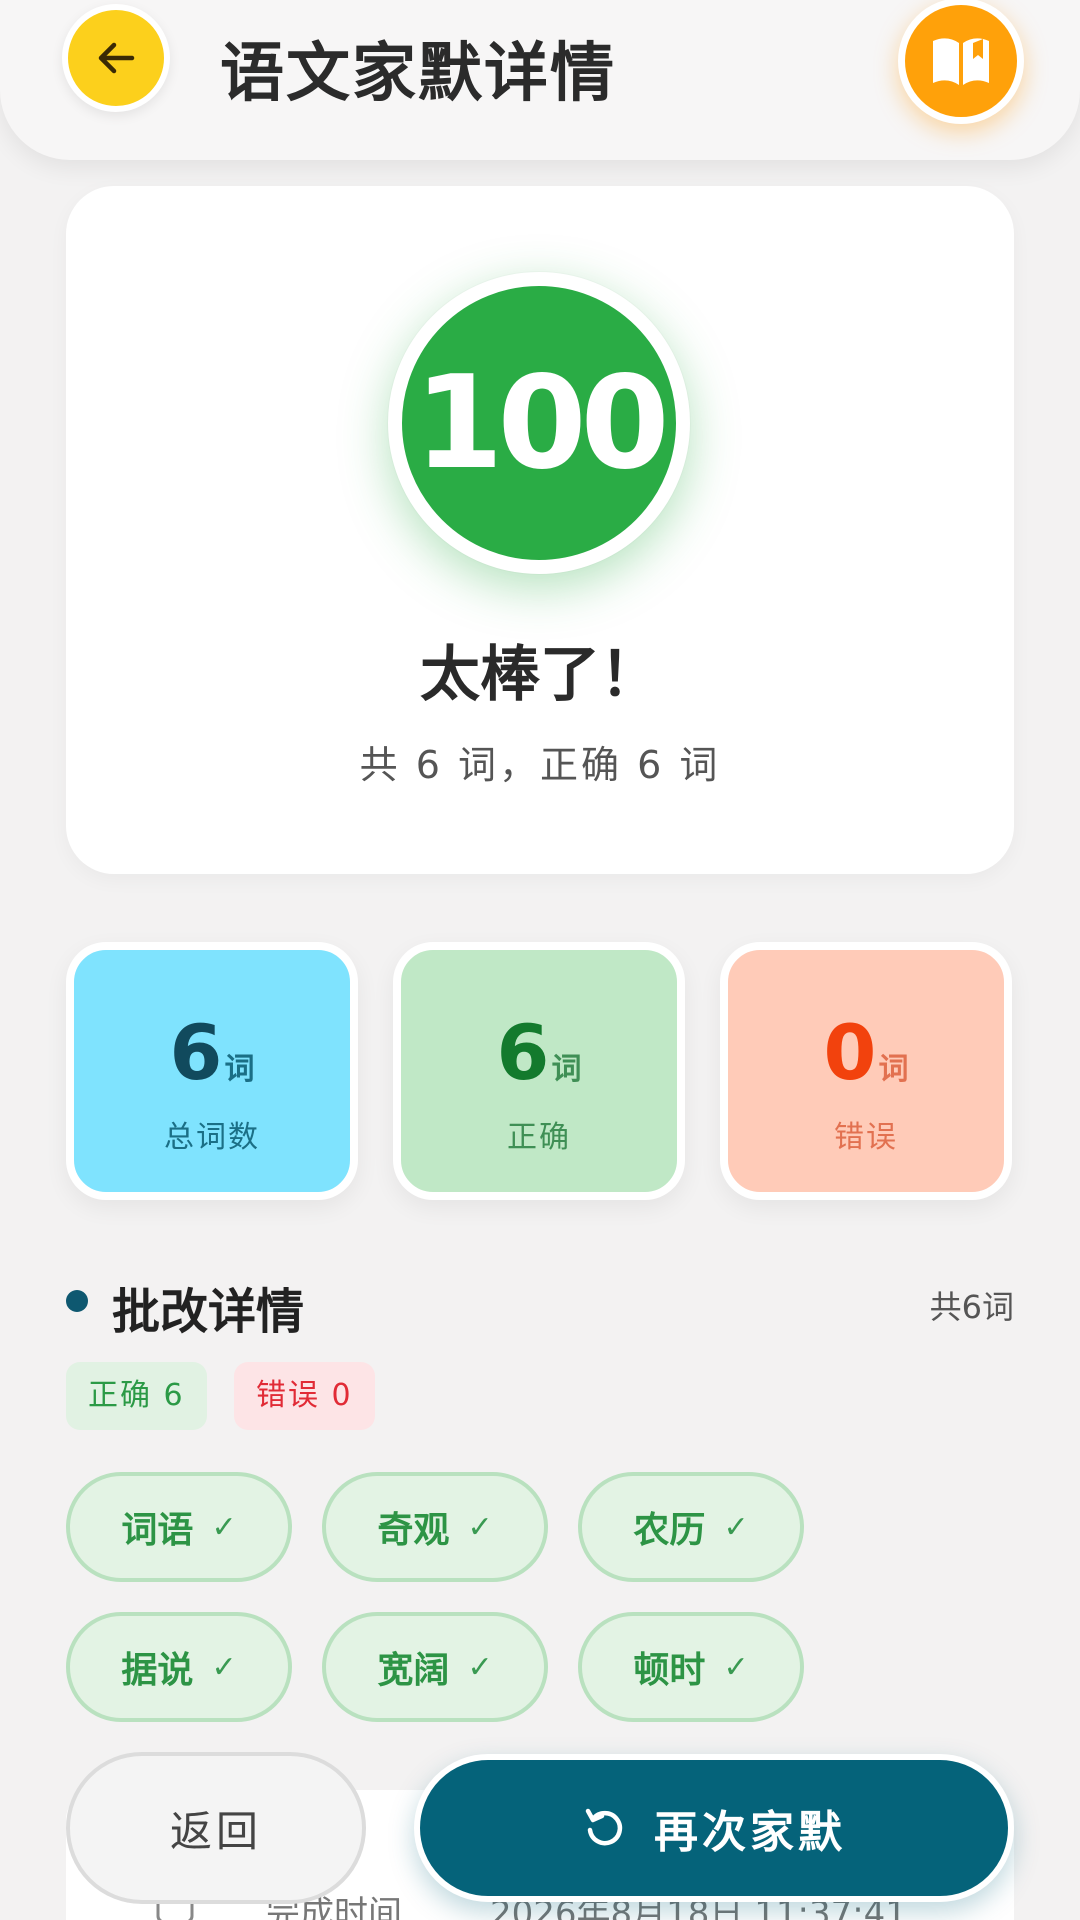  I want to click on score-summary: 共 6 词，正确 6 词, so click(540, 765).